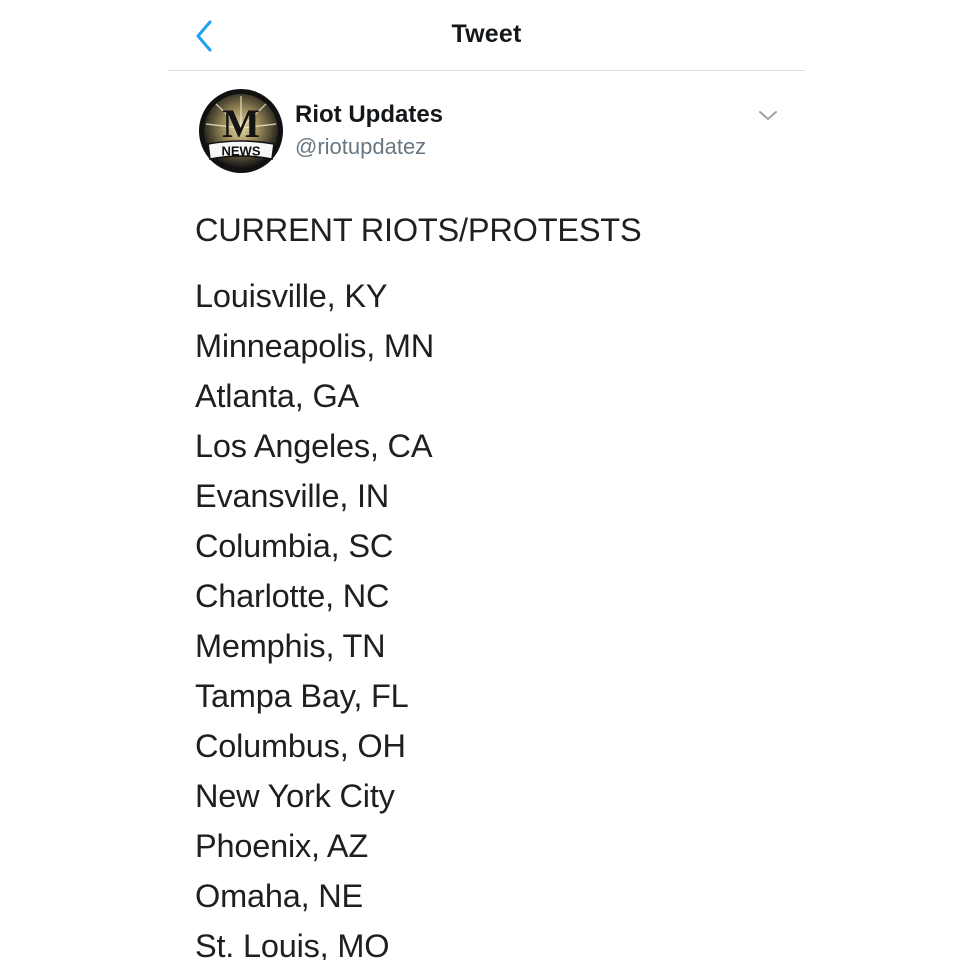  Describe the element at coordinates (241, 123) in the screenshot. I see `svg-text: M` at that location.